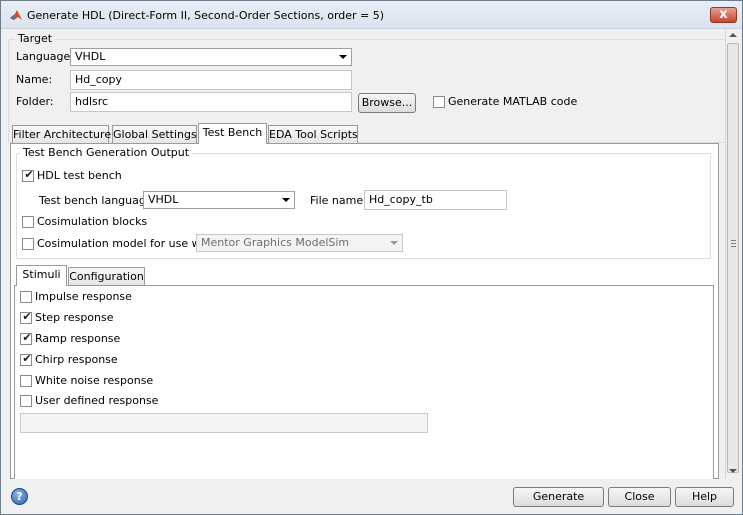  I want to click on chirp-response-label: Chirp response, so click(76, 359).